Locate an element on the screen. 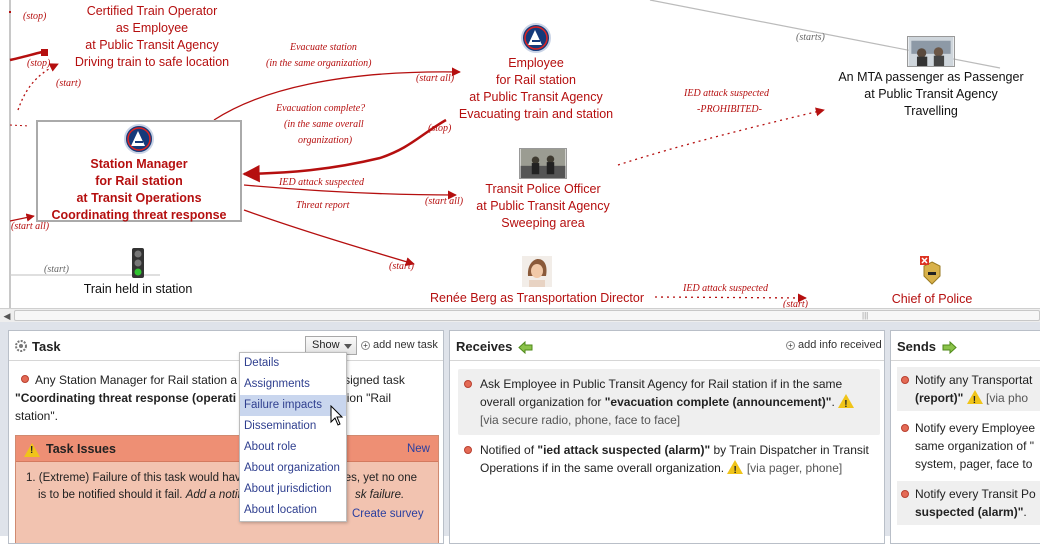  message-text: Notified of is located at coordinates (509, 450).